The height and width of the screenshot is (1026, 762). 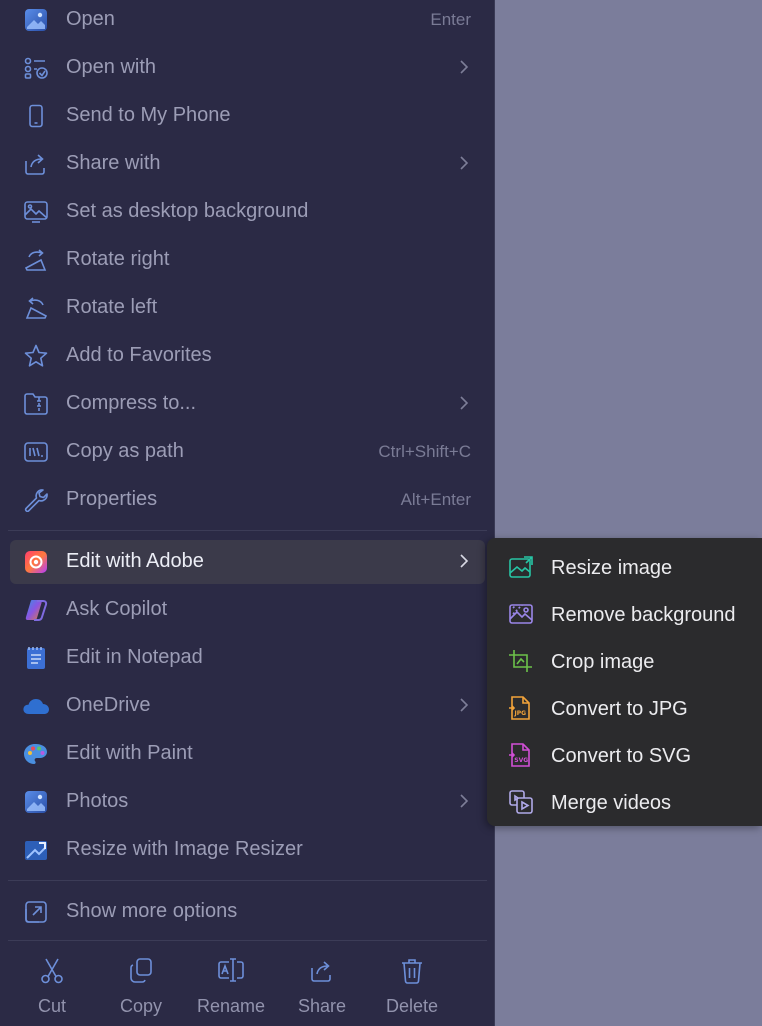 What do you see at coordinates (129, 753) in the screenshot?
I see `menu-item-label: Edit with Paint` at bounding box center [129, 753].